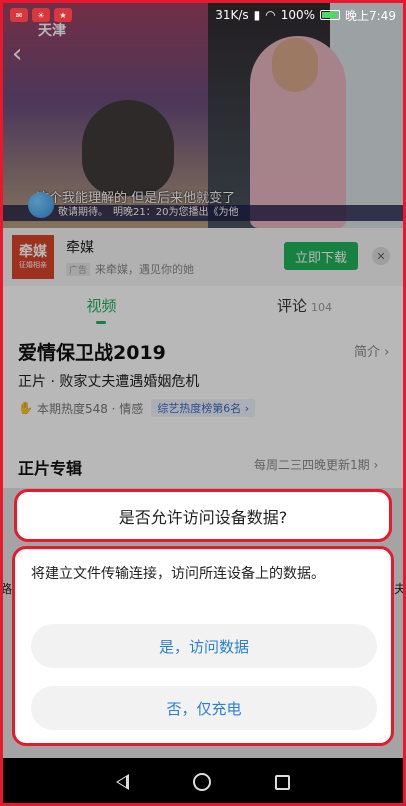 This screenshot has width=406, height=806. What do you see at coordinates (298, 15) in the screenshot?
I see `battery-percent: 100%` at bounding box center [298, 15].